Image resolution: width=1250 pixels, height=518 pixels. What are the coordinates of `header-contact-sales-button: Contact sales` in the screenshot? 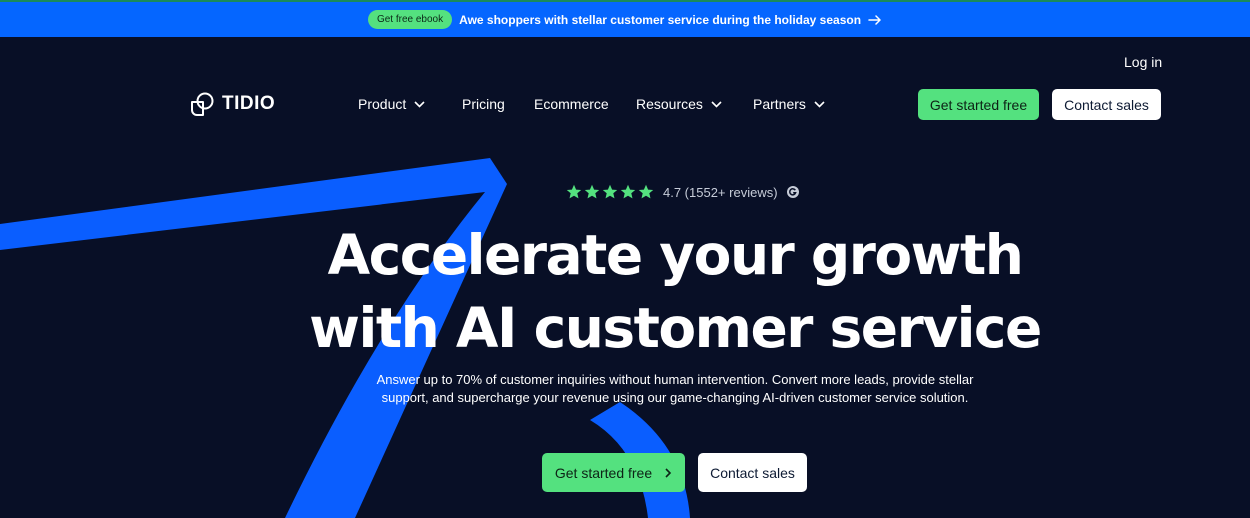 It's located at (1106, 104).